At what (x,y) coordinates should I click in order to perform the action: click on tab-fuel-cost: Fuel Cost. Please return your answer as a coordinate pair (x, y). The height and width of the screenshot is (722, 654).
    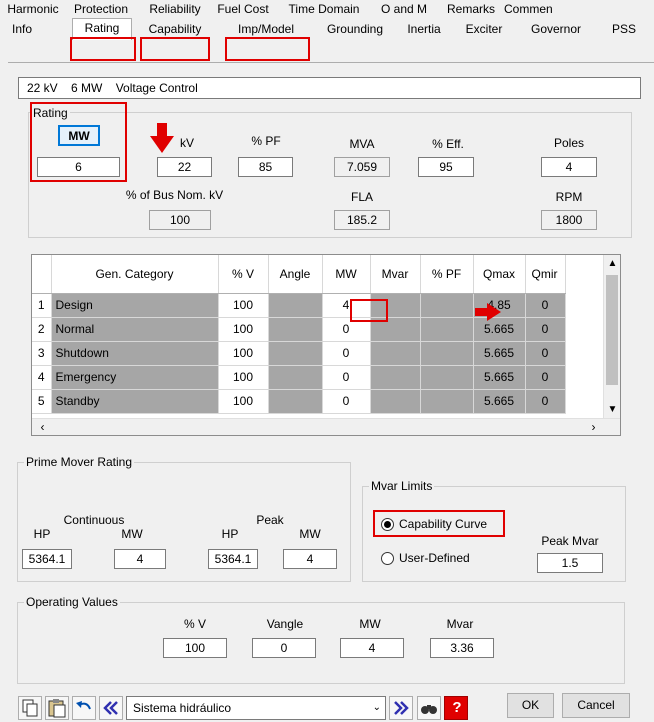
    Looking at the image, I should click on (243, 10).